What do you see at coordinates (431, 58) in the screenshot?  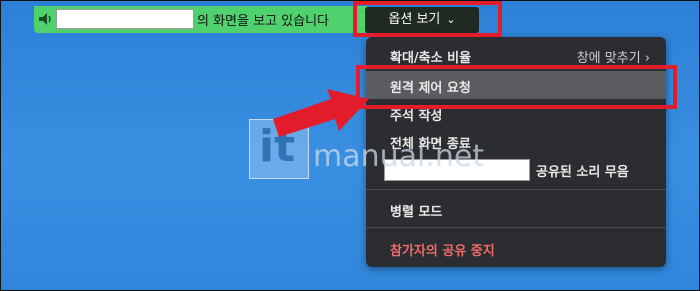 I see `menu-item-label: 확대/축소 비율` at bounding box center [431, 58].